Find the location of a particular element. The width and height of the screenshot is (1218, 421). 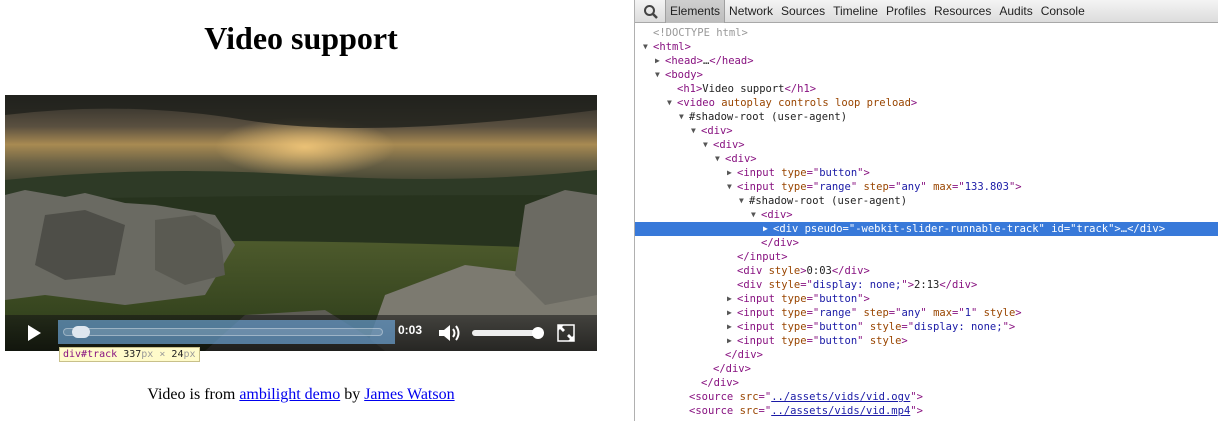

play-icon is located at coordinates (34, 333).